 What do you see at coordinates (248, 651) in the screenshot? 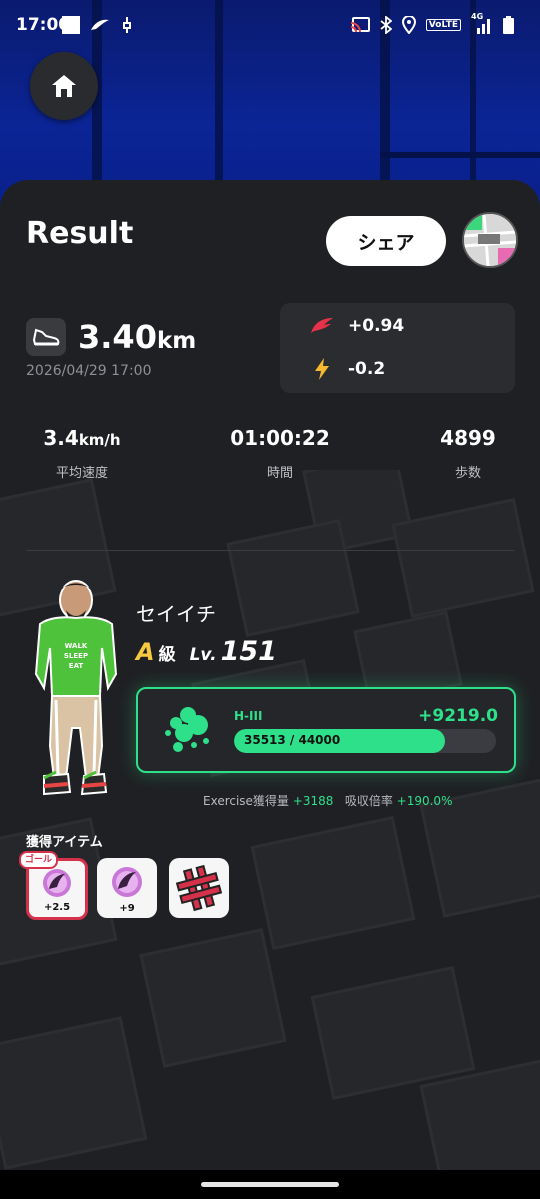
I see `level-number: 151` at bounding box center [248, 651].